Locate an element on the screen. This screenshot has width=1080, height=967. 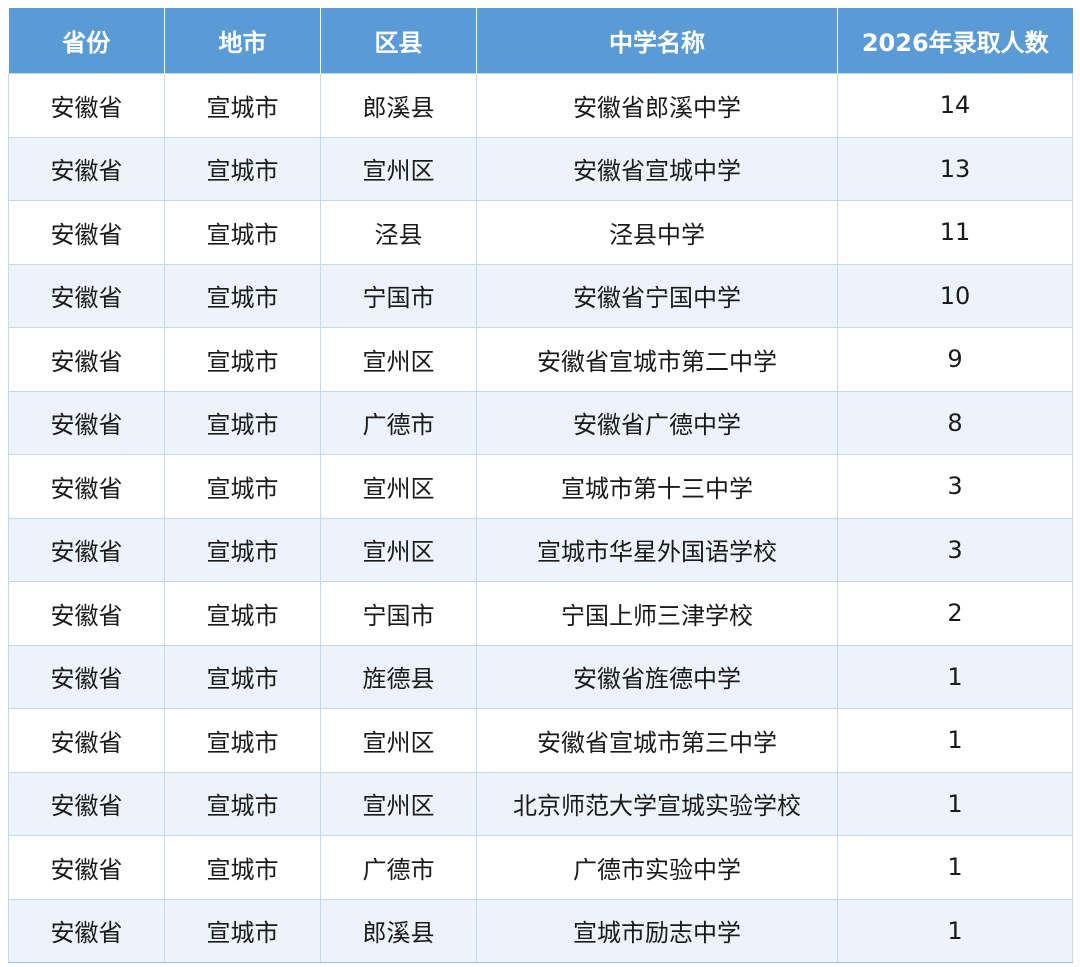
cell-school-name: 安徽省郎溪中学 is located at coordinates (657, 105).